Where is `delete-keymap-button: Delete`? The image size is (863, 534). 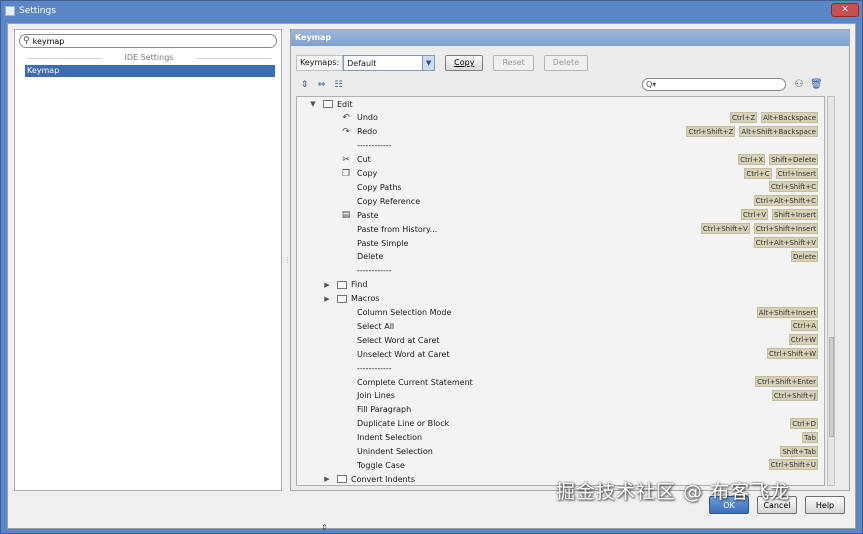
delete-keymap-button: Delete is located at coordinates (566, 63).